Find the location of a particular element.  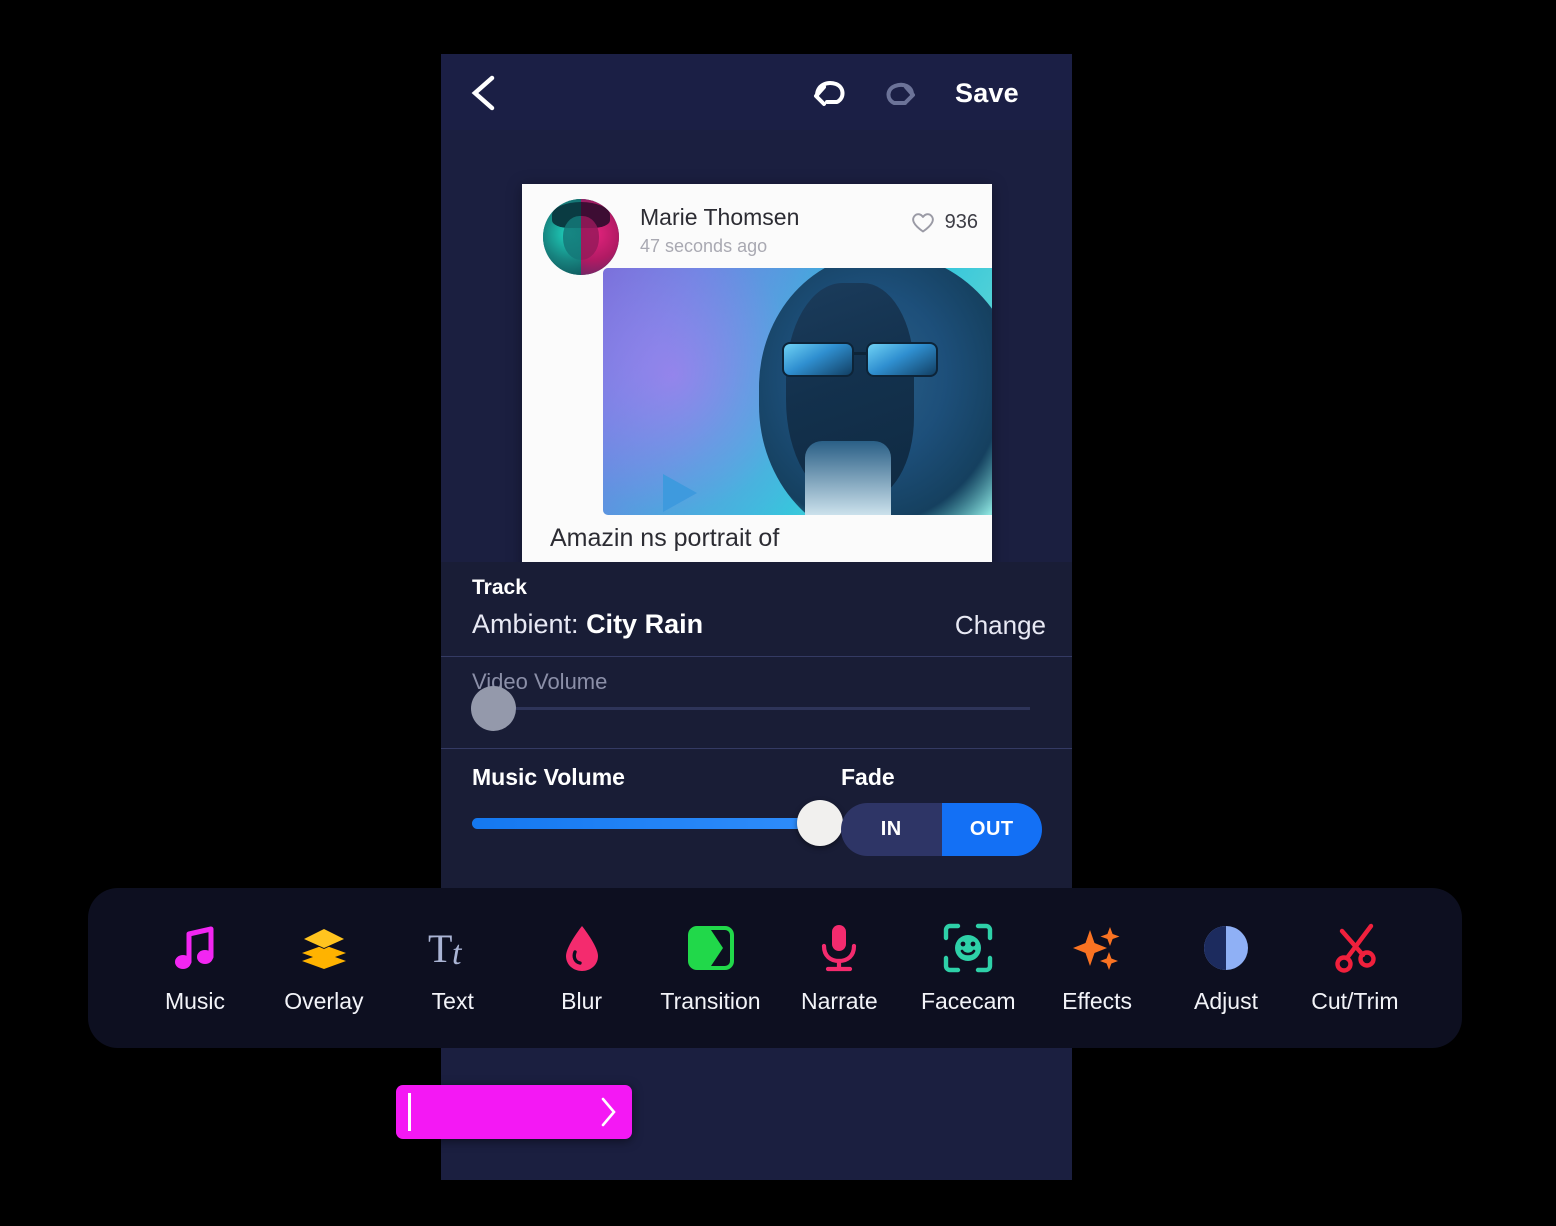

music-note-icon is located at coordinates (194, 947).